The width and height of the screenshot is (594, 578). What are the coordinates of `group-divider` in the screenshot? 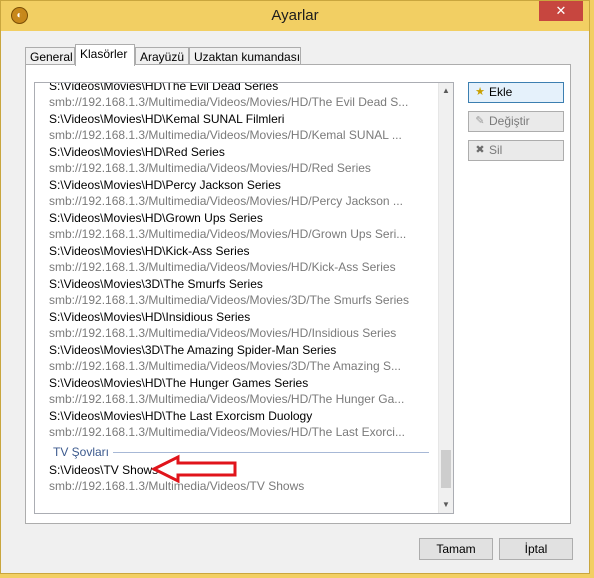 It's located at (271, 452).